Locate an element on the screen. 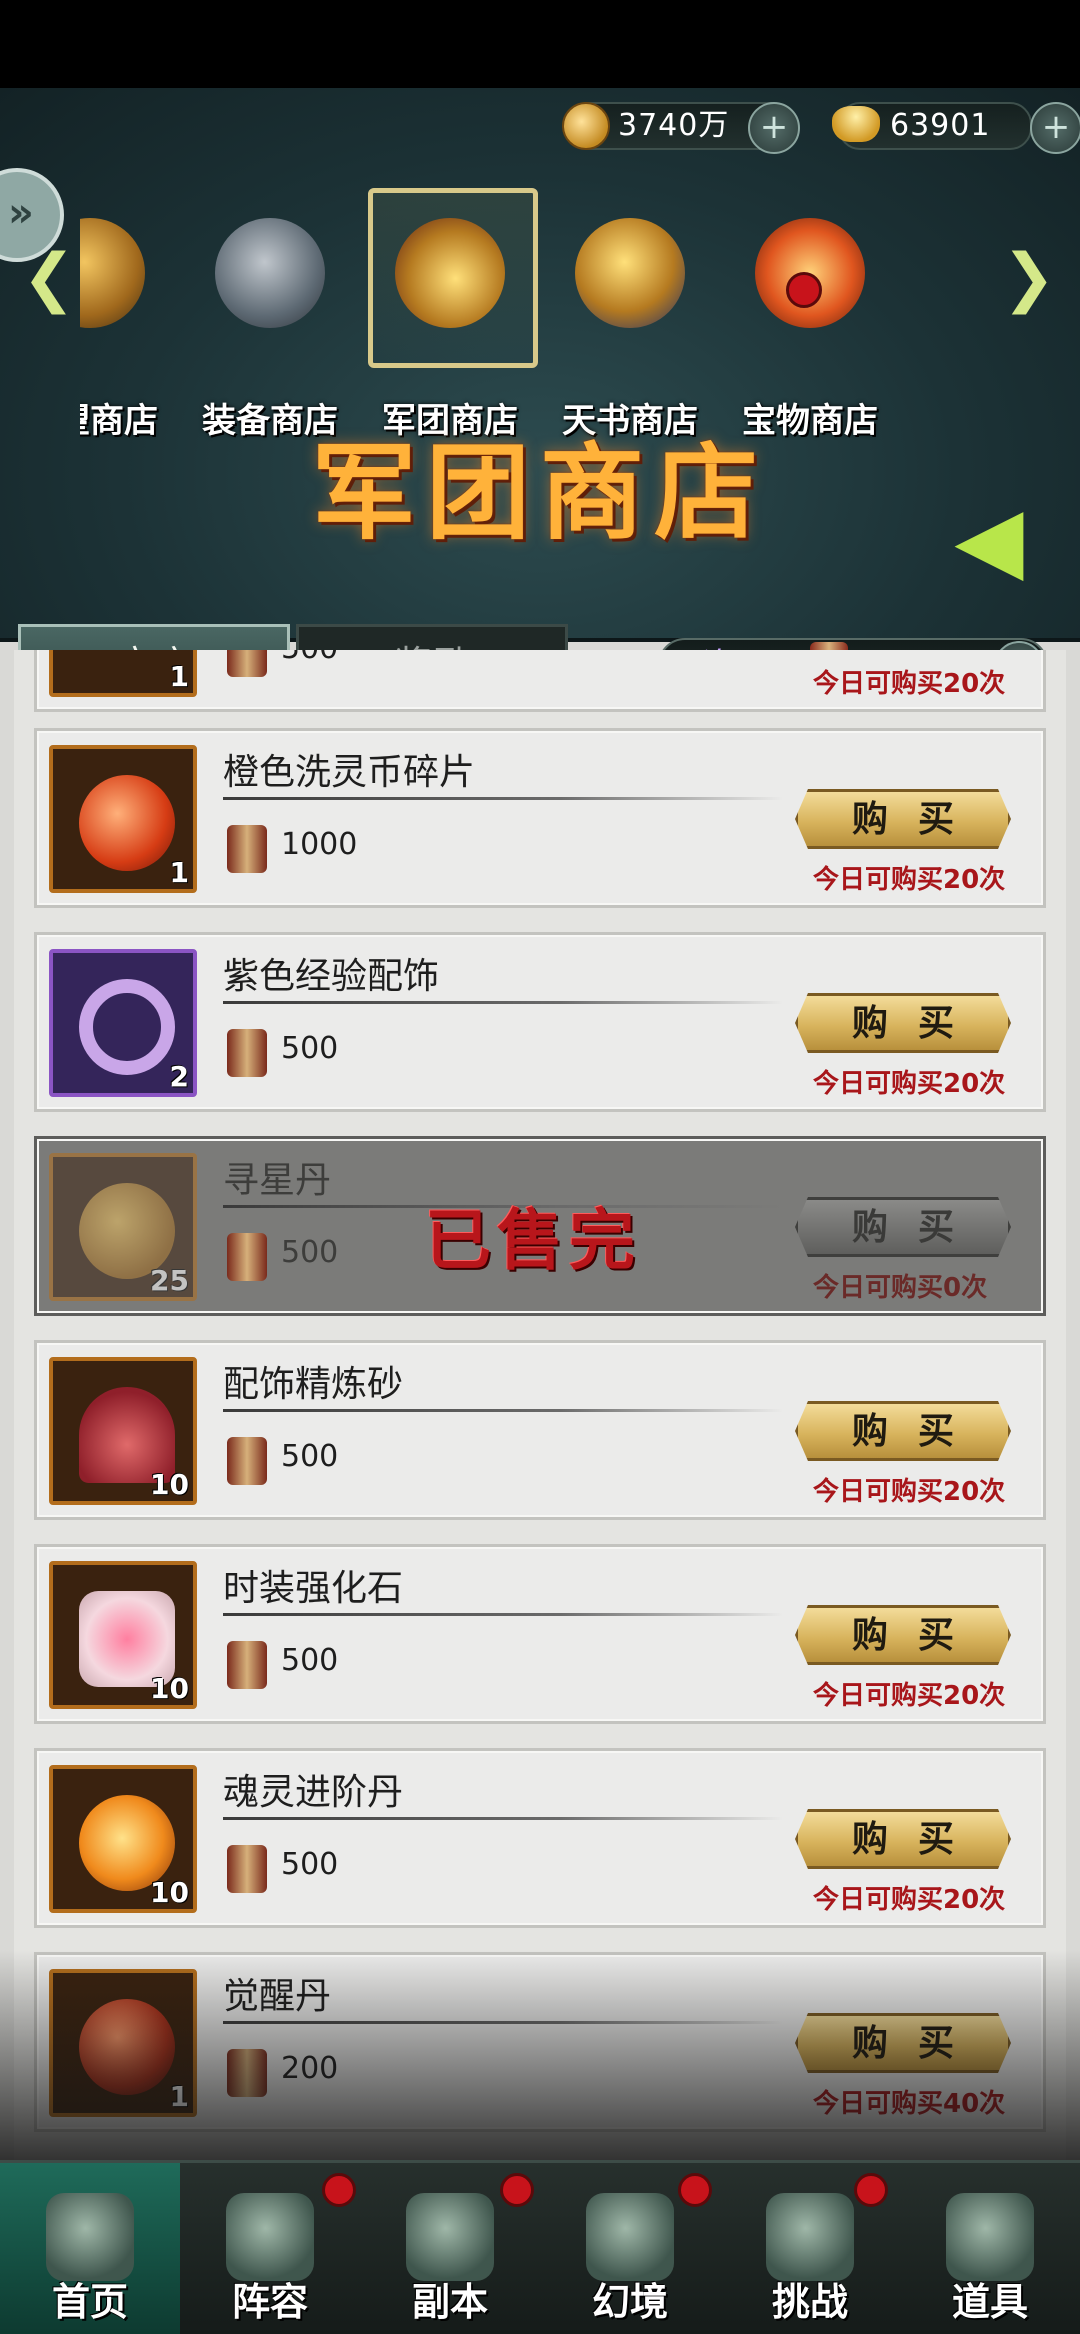 The width and height of the screenshot is (1080, 2334). nav-home: 首页 is located at coordinates (90, 2248).